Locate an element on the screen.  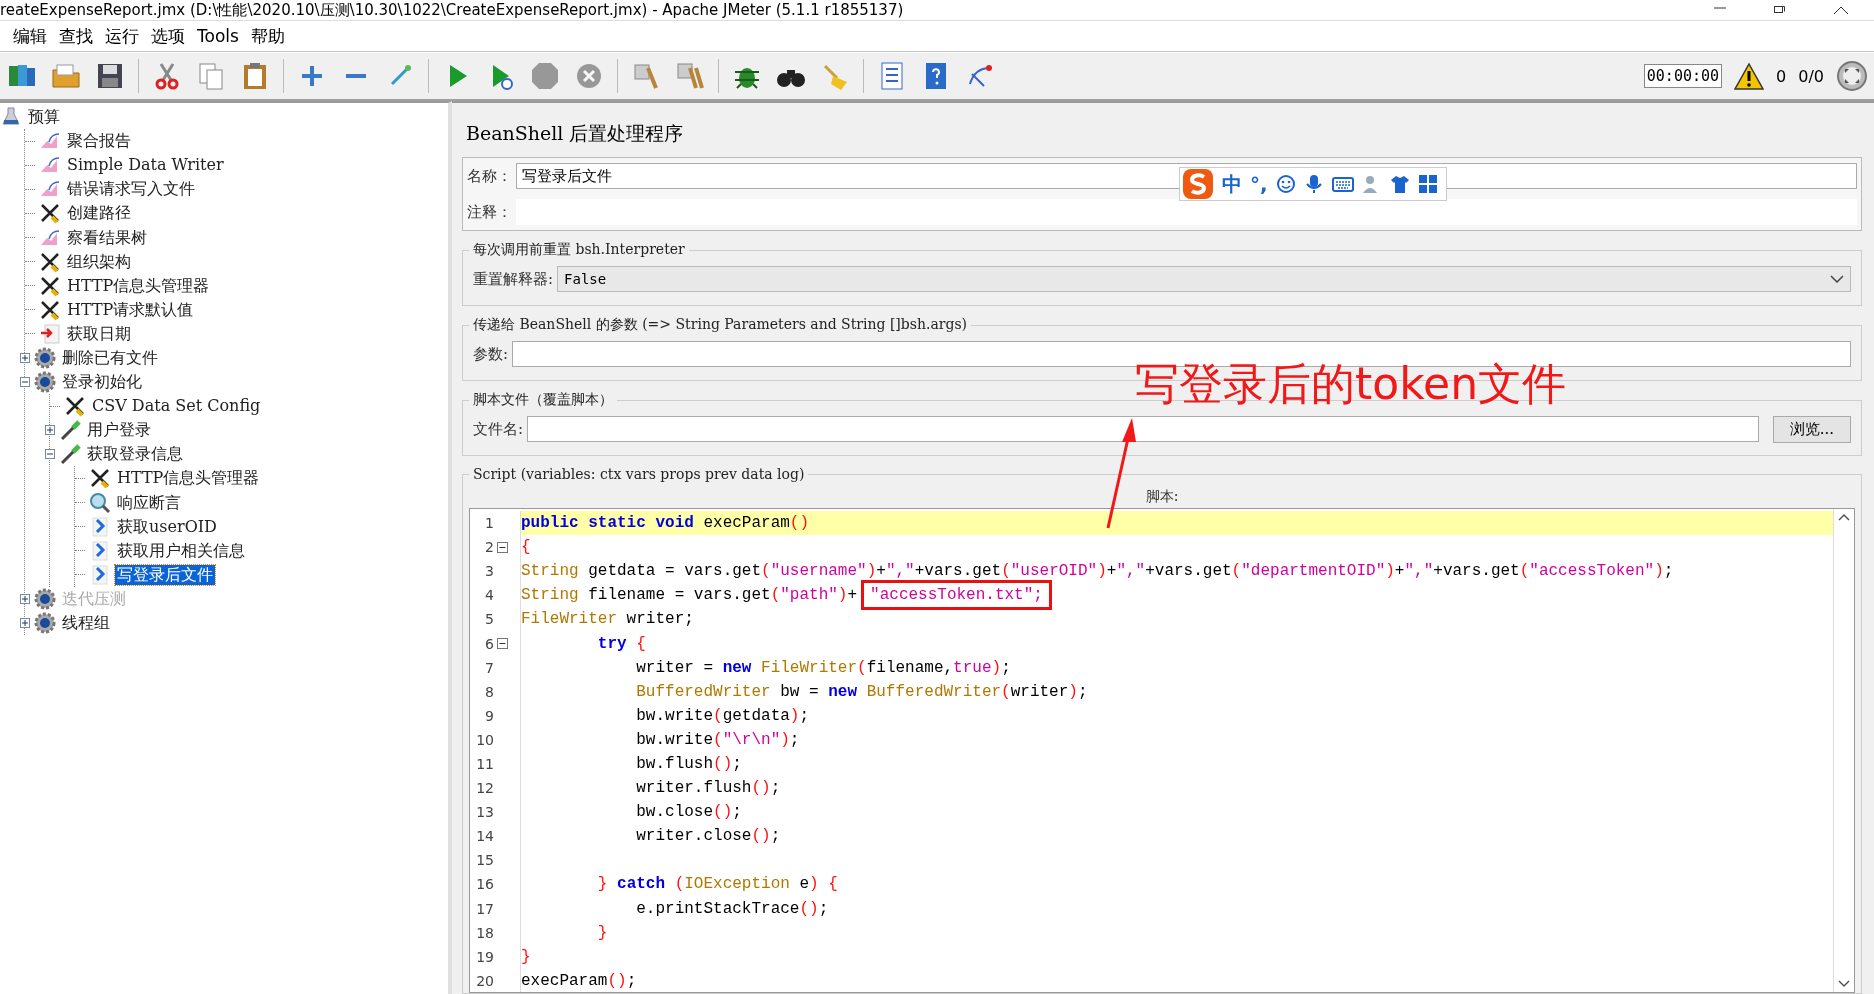
group-title: 每次调用前重置 bsh.Interpreter is located at coordinates (579, 250).